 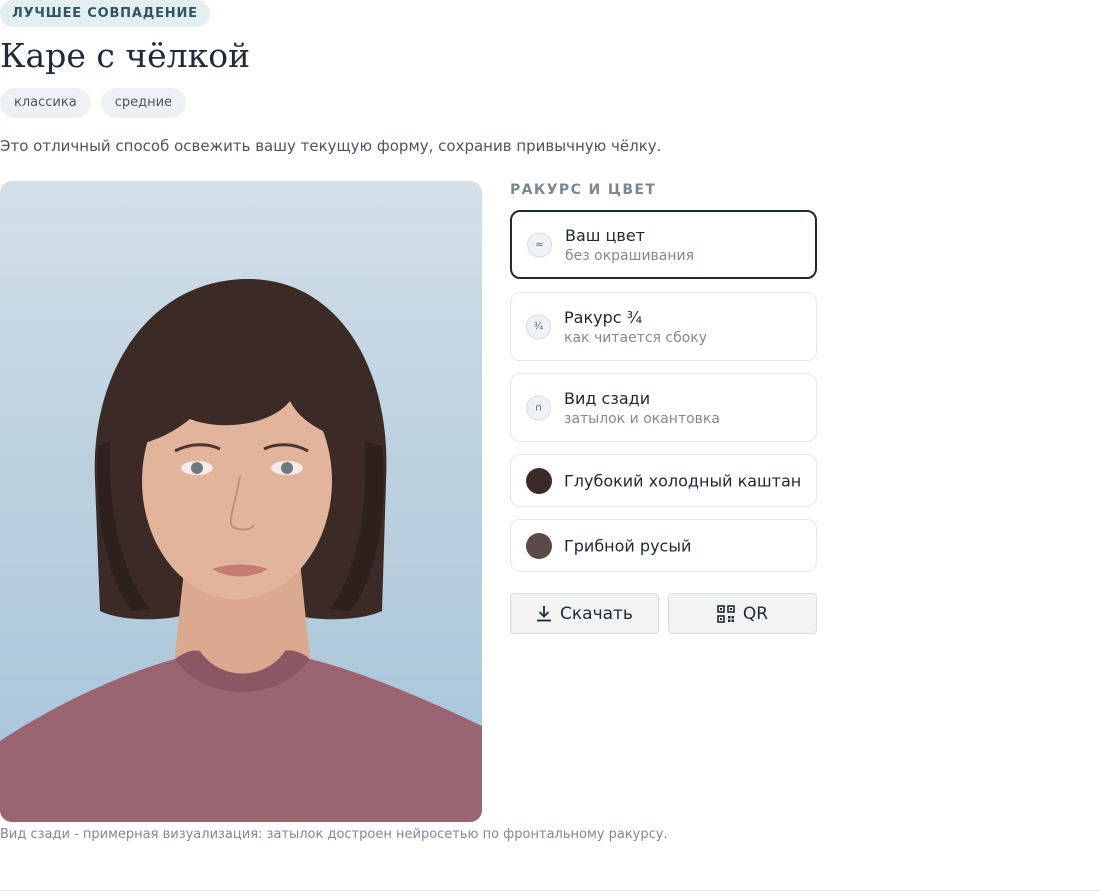 What do you see at coordinates (93, 103) in the screenshot?
I see `tag-list: классика средние` at bounding box center [93, 103].